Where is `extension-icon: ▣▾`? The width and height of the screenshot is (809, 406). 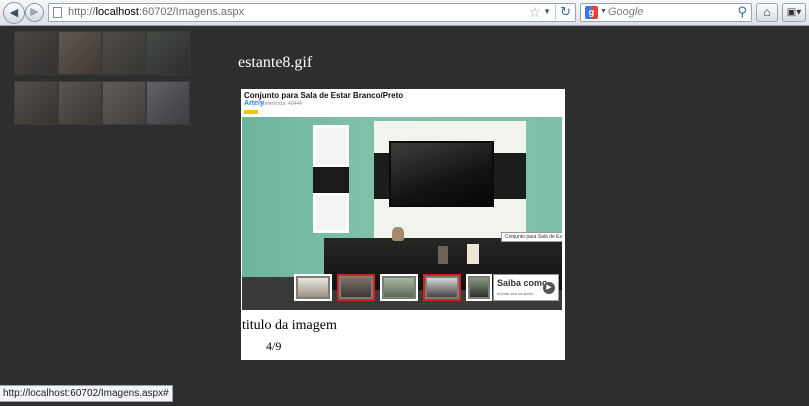
extension-icon: ▣▾ is located at coordinates (794, 12).